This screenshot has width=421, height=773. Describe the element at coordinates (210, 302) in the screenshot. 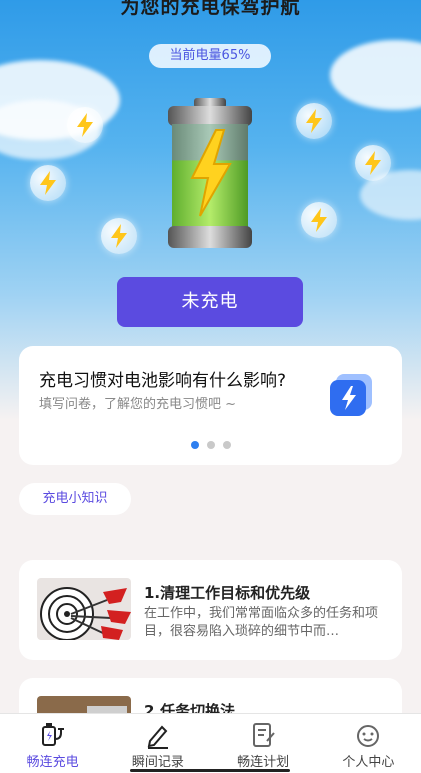

I see `charging-status-button: 未充电` at that location.